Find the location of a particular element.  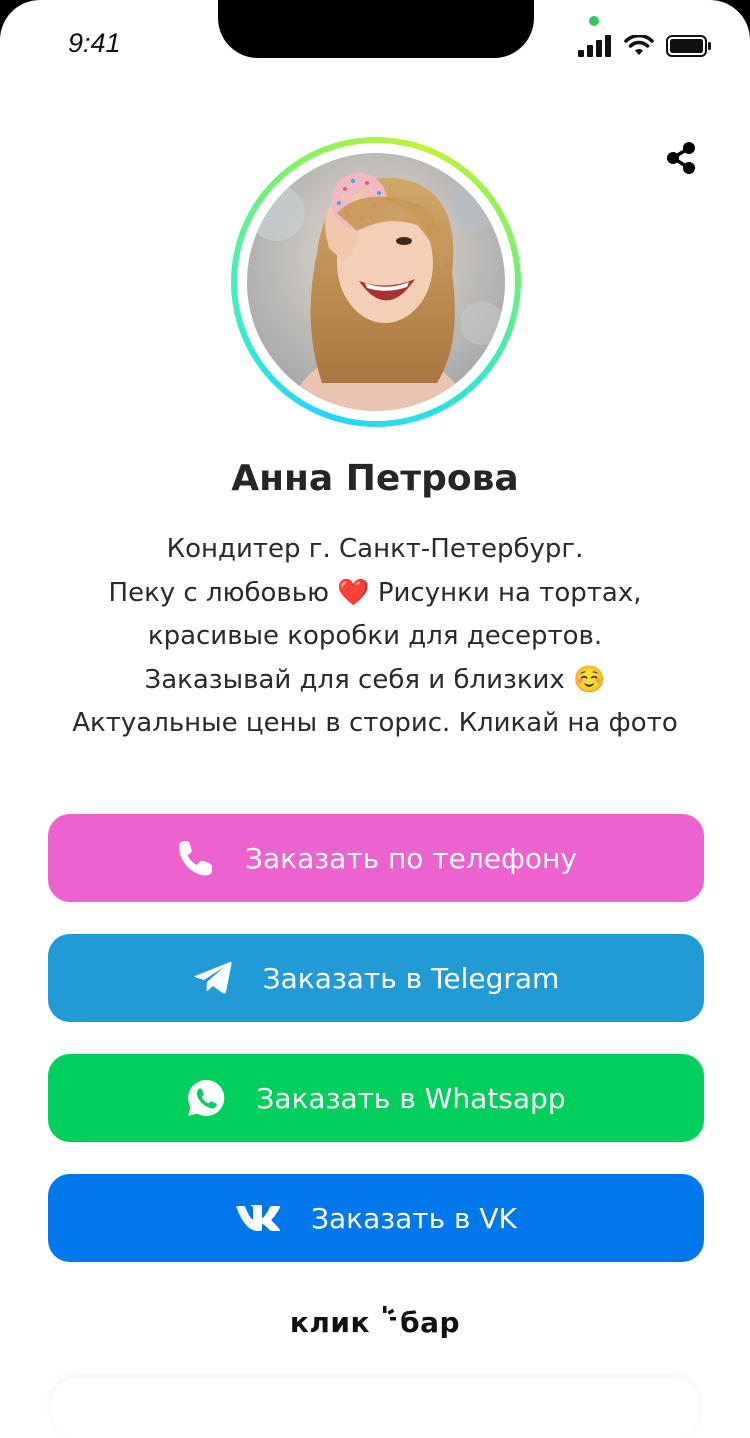

order-by-phone-button: Заказать по телефону is located at coordinates (376, 858).